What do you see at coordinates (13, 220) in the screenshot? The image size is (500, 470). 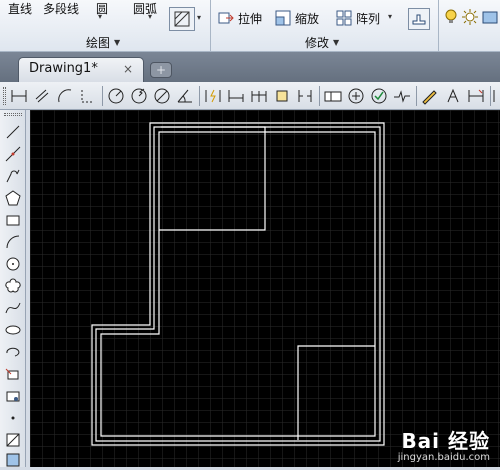 I see `rectangle-button` at bounding box center [13, 220].